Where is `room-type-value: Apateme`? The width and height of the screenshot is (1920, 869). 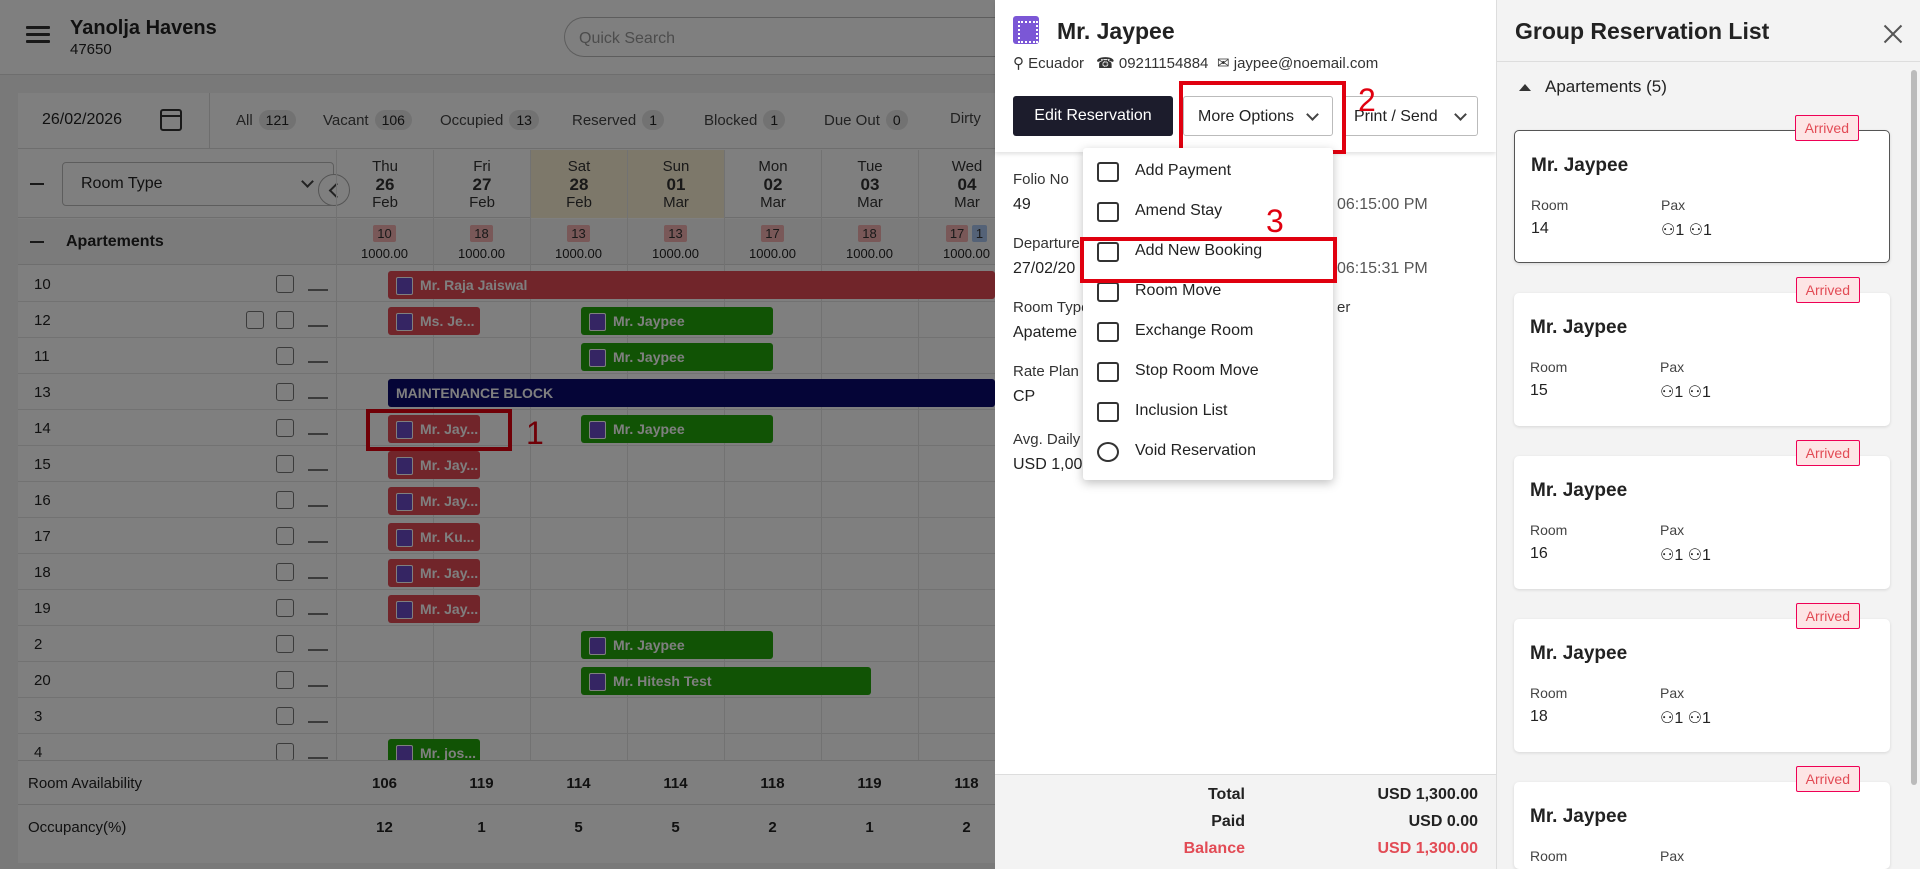 room-type-value: Apateme is located at coordinates (1045, 332).